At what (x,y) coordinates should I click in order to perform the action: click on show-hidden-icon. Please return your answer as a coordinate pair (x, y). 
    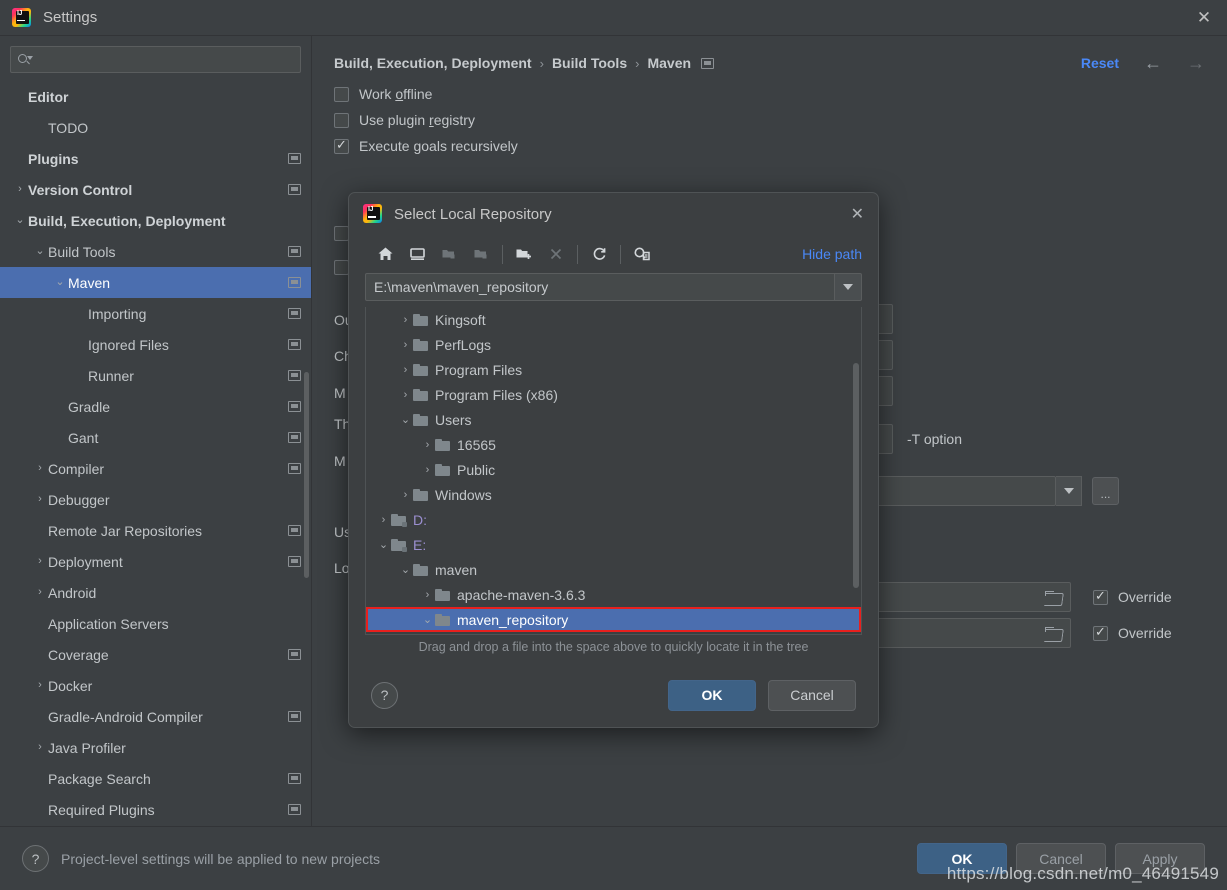
    Looking at the image, I should click on (642, 254).